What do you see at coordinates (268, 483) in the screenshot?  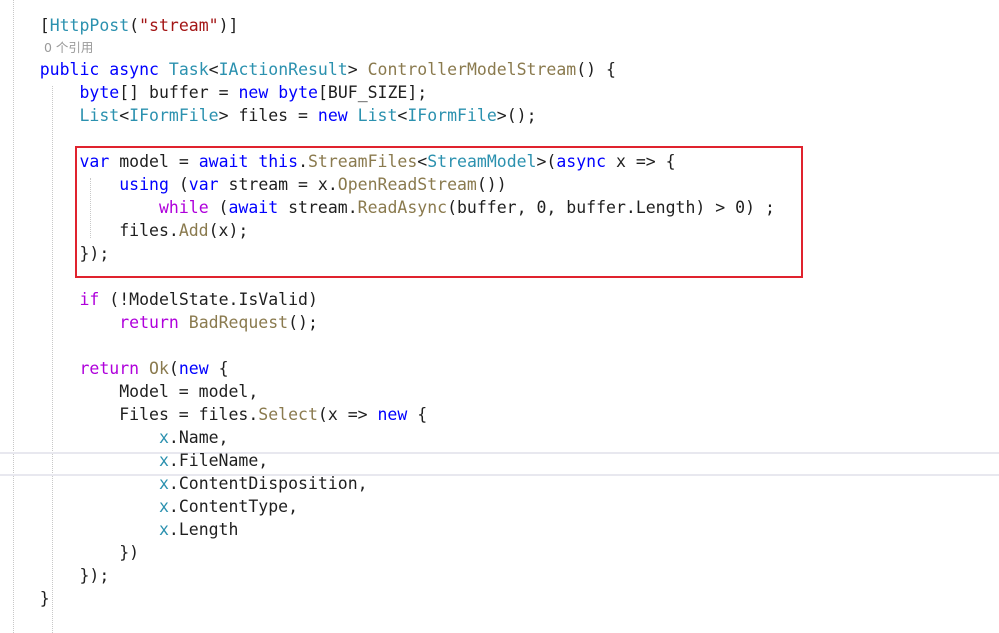 I see `code-token: .ContentDisposition,` at bounding box center [268, 483].